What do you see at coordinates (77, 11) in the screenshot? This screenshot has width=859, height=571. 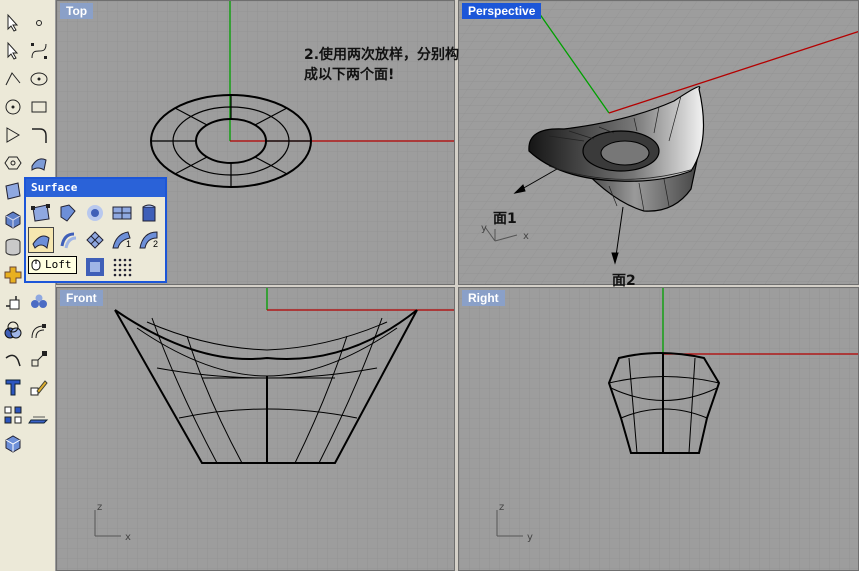 I see `viewport-label-top: Top` at bounding box center [77, 11].